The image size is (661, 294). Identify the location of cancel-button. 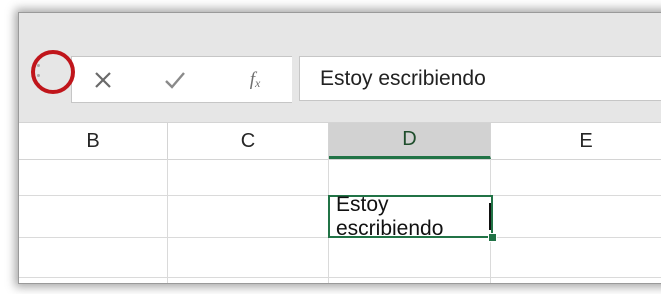
(103, 79).